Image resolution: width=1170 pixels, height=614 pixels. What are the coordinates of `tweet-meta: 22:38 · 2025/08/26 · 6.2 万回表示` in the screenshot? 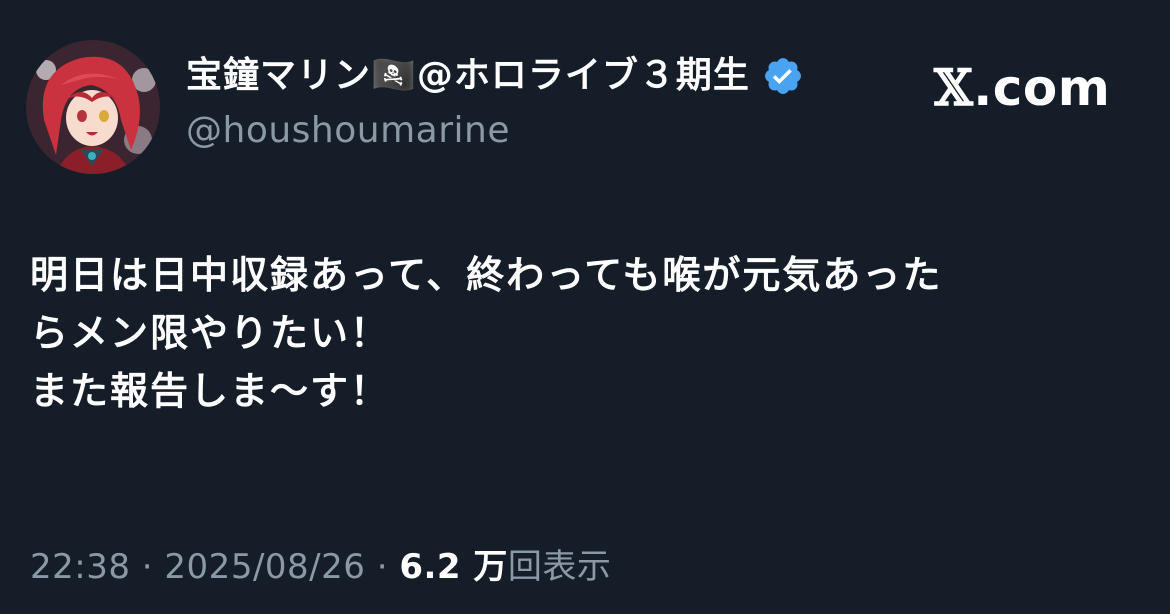 It's located at (320, 567).